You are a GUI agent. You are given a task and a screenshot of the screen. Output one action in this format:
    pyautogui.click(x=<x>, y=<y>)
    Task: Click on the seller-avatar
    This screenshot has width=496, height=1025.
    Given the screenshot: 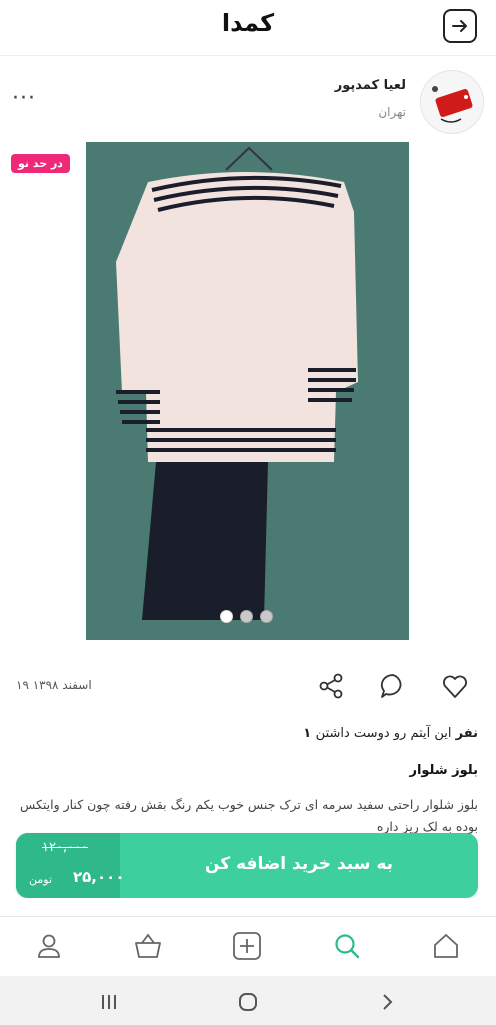 What is the action you would take?
    pyautogui.click(x=452, y=102)
    